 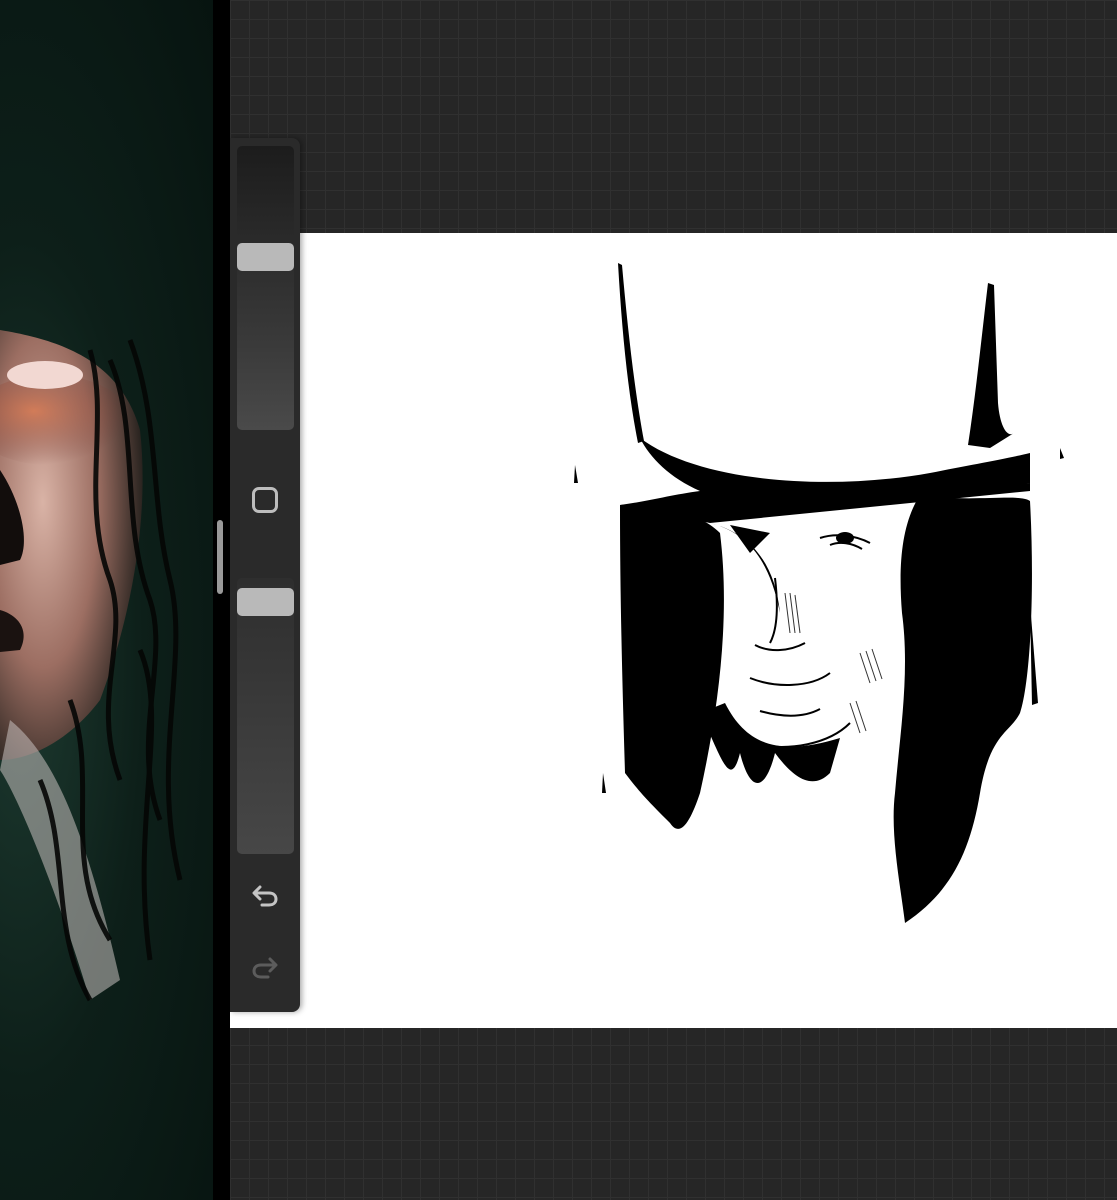 What do you see at coordinates (265, 257) in the screenshot?
I see `brush-size-thumb` at bounding box center [265, 257].